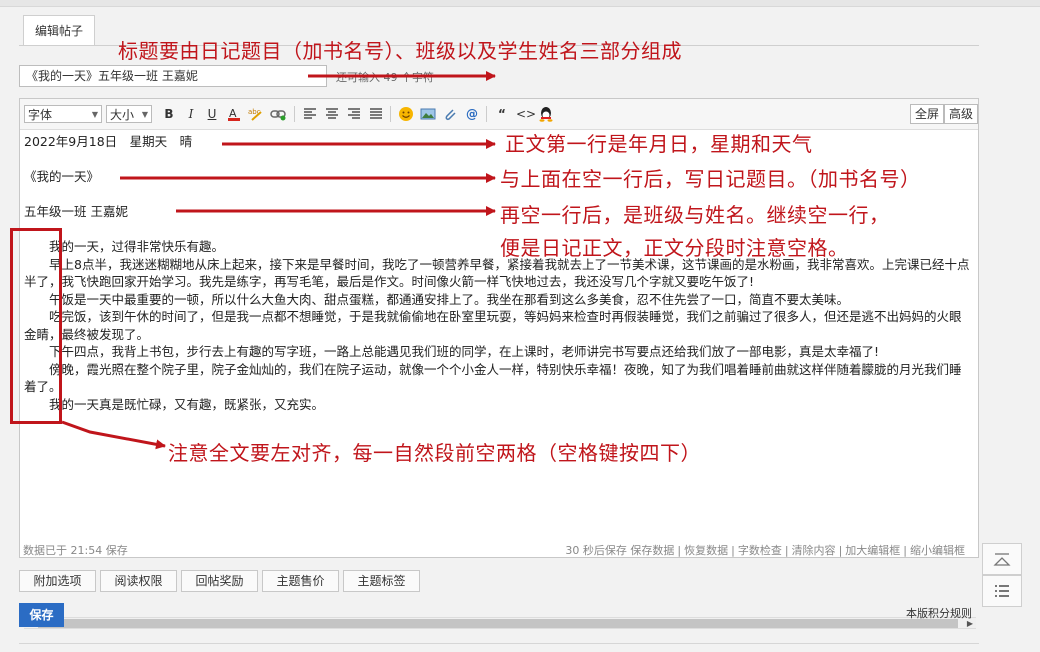 The width and height of the screenshot is (1040, 652). What do you see at coordinates (674, 248) in the screenshot?
I see `annotation-body-rule: 便是日记正文，正文分段时注意空格。` at bounding box center [674, 248].